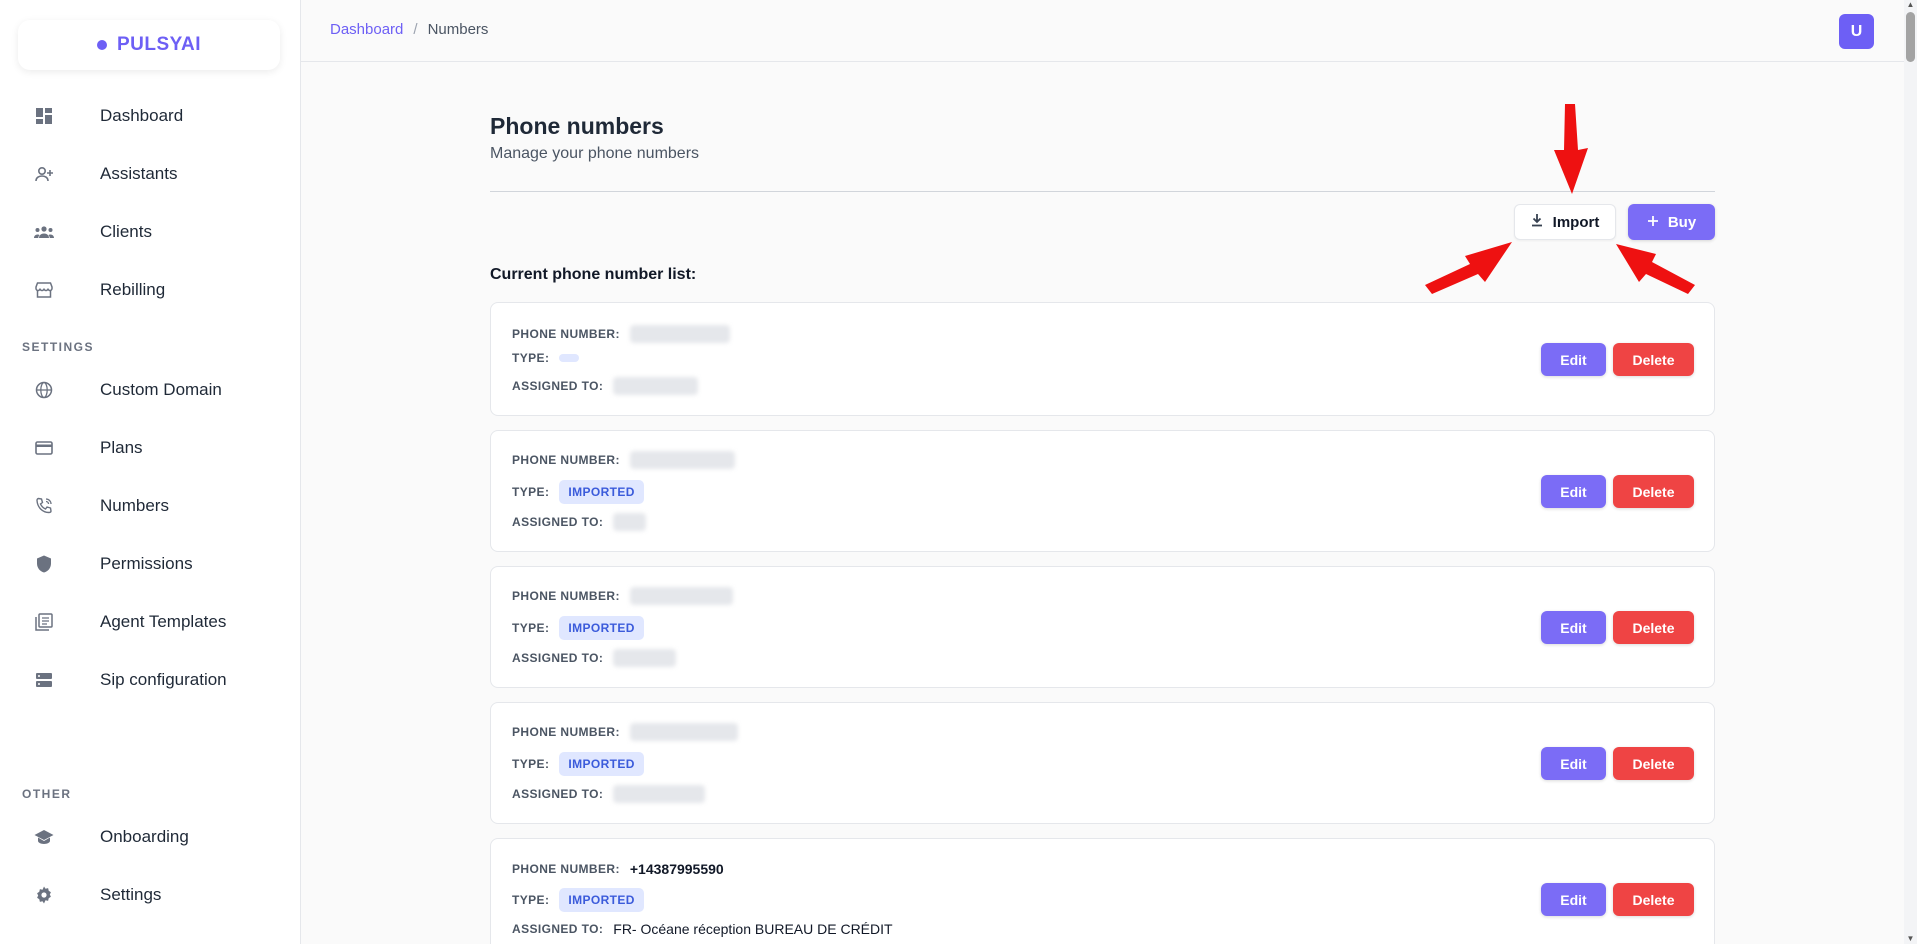 The height and width of the screenshot is (944, 1917). What do you see at coordinates (121, 447) in the screenshot?
I see `sidebar-item-label: Plans` at bounding box center [121, 447].